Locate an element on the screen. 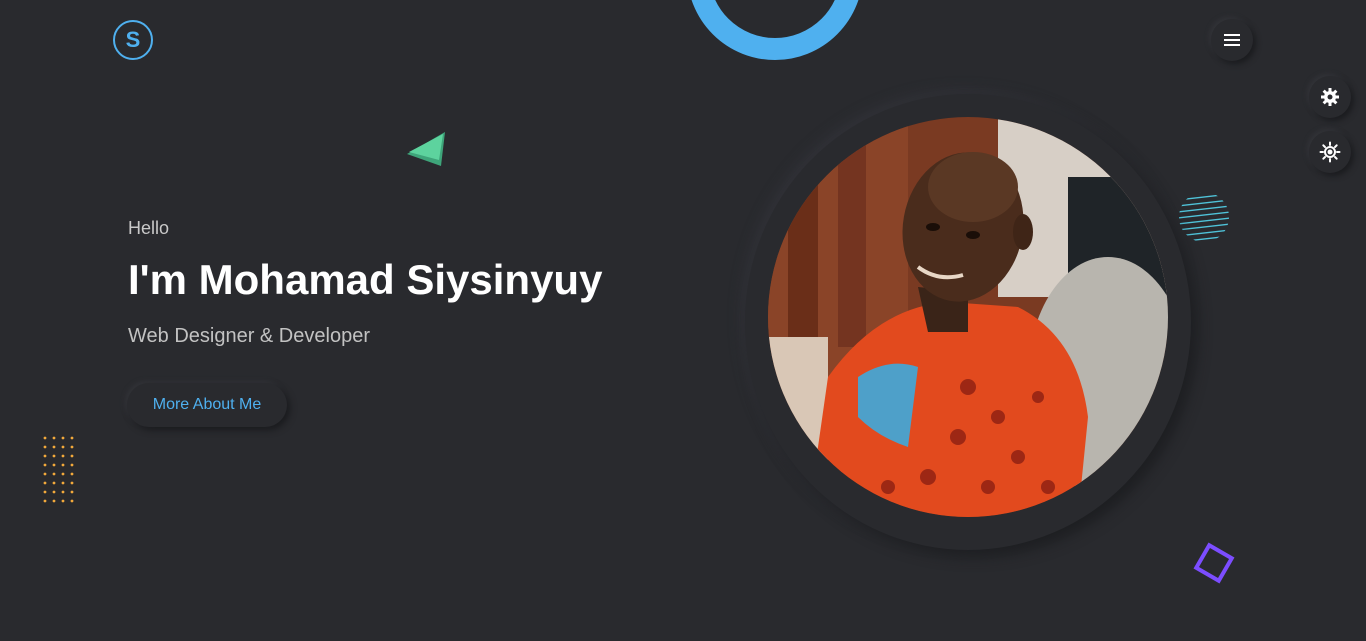  hero-name-heading: I'm Mohamad Siysinyuy is located at coordinates (365, 279).